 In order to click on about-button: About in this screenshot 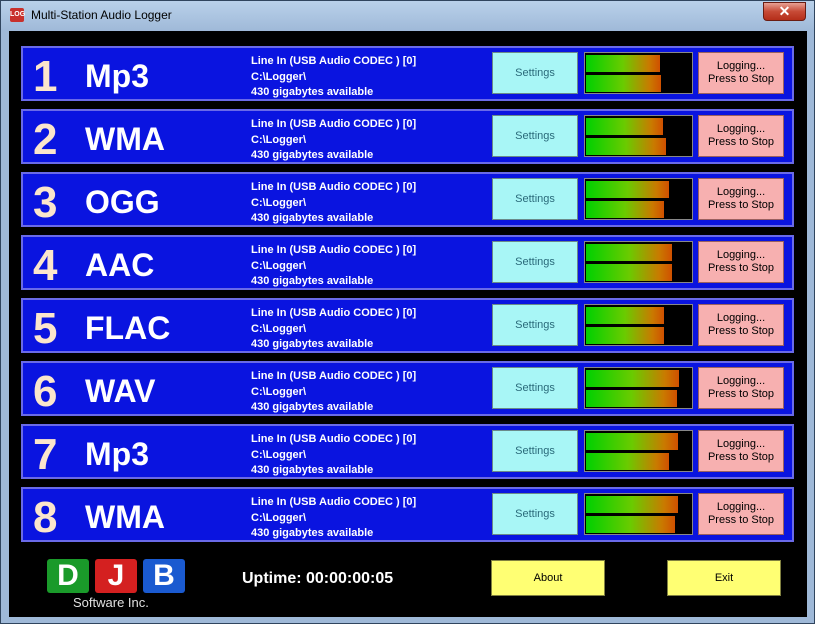, I will do `click(548, 578)`.